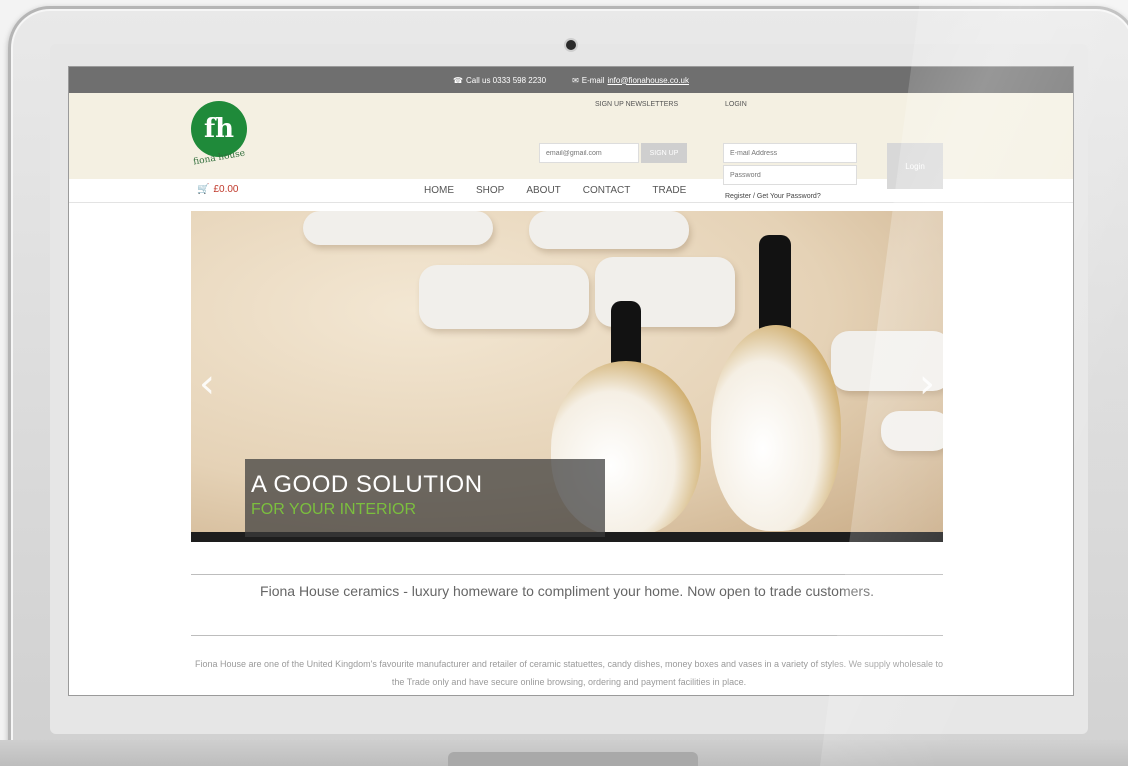 Image resolution: width=1128 pixels, height=766 pixels. What do you see at coordinates (219, 129) in the screenshot?
I see `logo-mark: fh` at bounding box center [219, 129].